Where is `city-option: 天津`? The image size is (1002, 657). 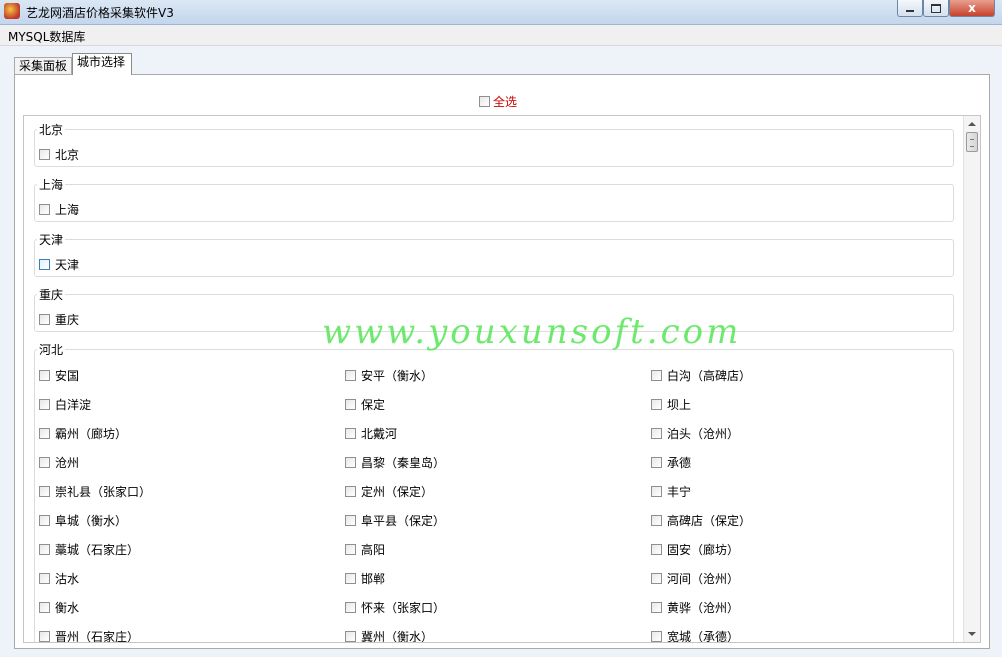
city-option: 天津 is located at coordinates (59, 264).